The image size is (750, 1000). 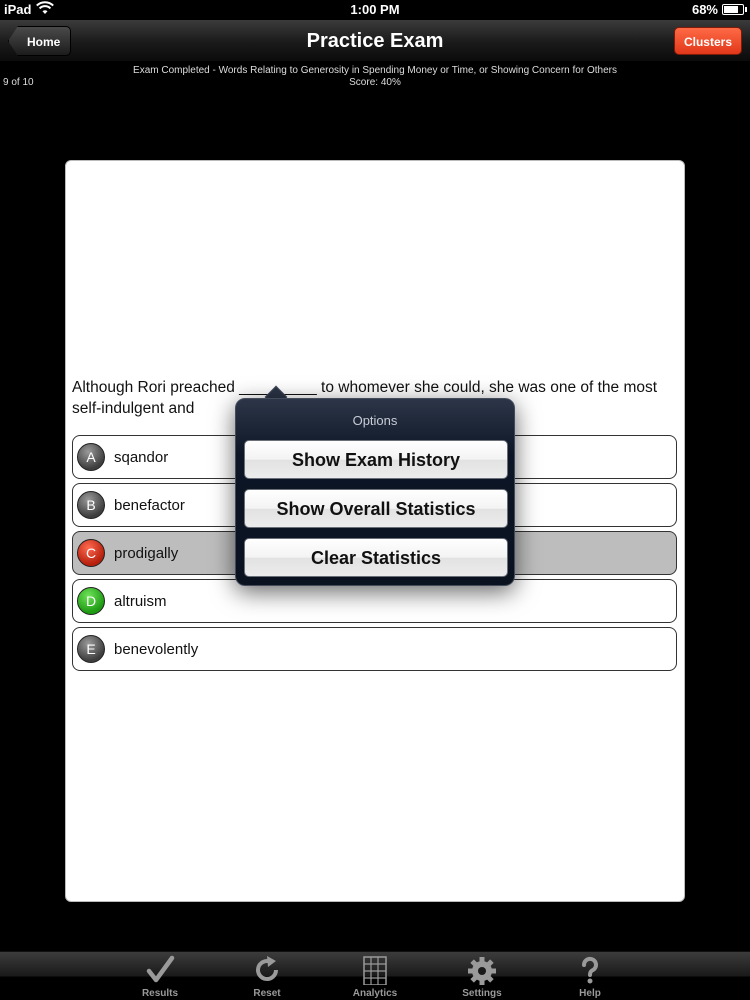 What do you see at coordinates (376, 459) in the screenshot?
I see `show-exam-history-button: Show Exam History` at bounding box center [376, 459].